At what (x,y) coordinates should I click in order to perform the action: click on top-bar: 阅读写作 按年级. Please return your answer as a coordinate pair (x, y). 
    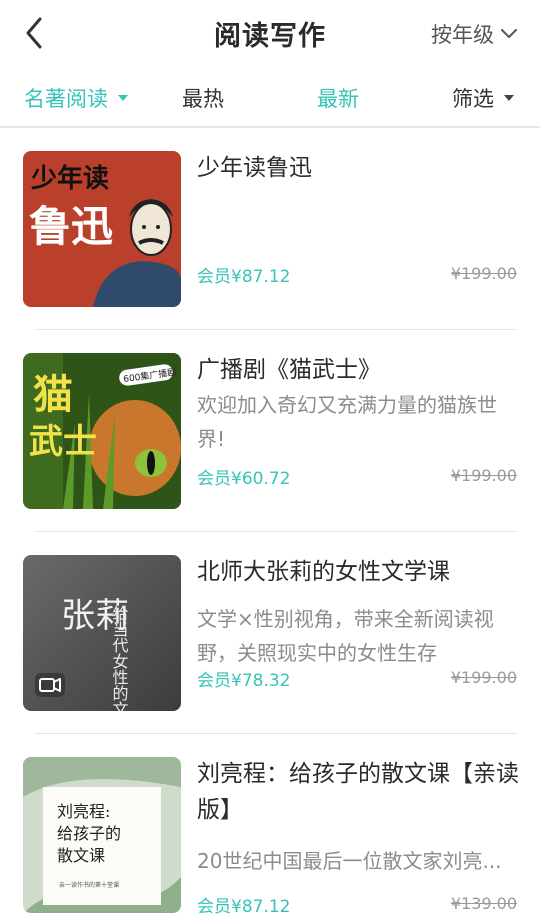
    Looking at the image, I should click on (270, 33).